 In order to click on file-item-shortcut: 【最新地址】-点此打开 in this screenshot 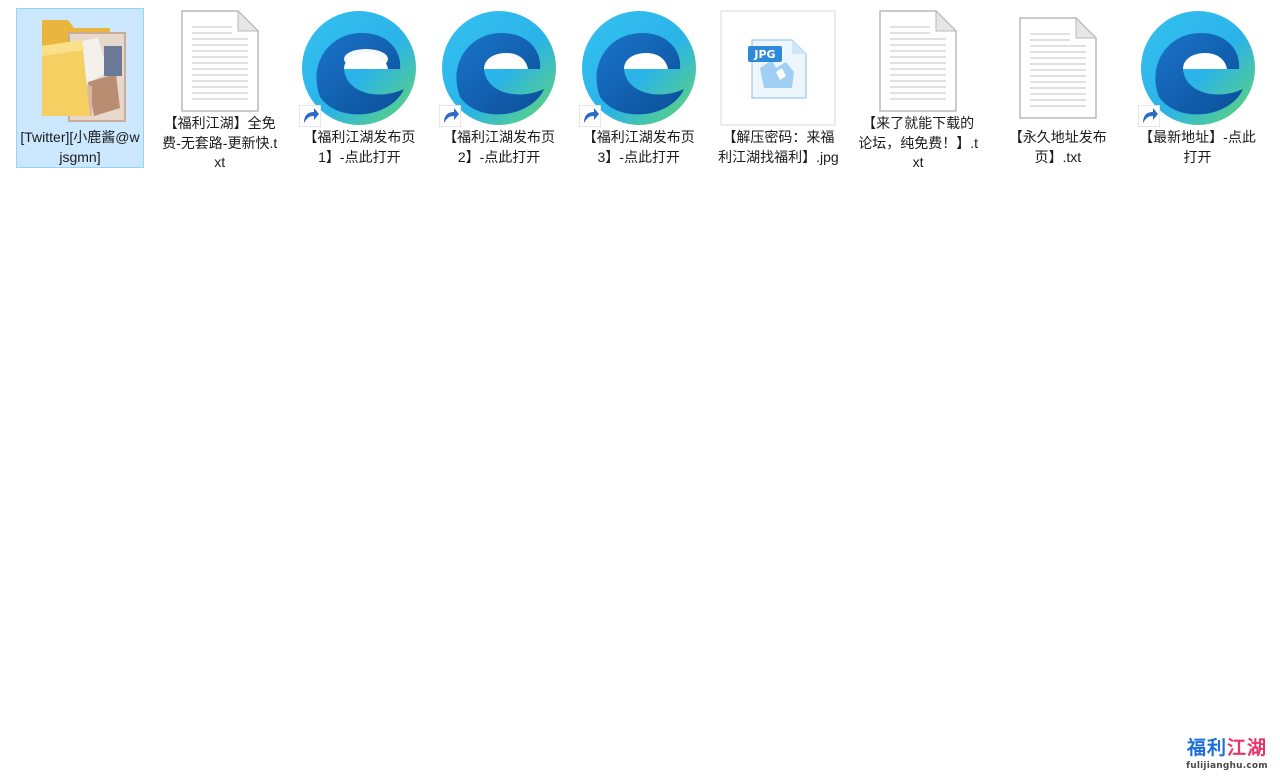, I will do `click(1198, 88)`.